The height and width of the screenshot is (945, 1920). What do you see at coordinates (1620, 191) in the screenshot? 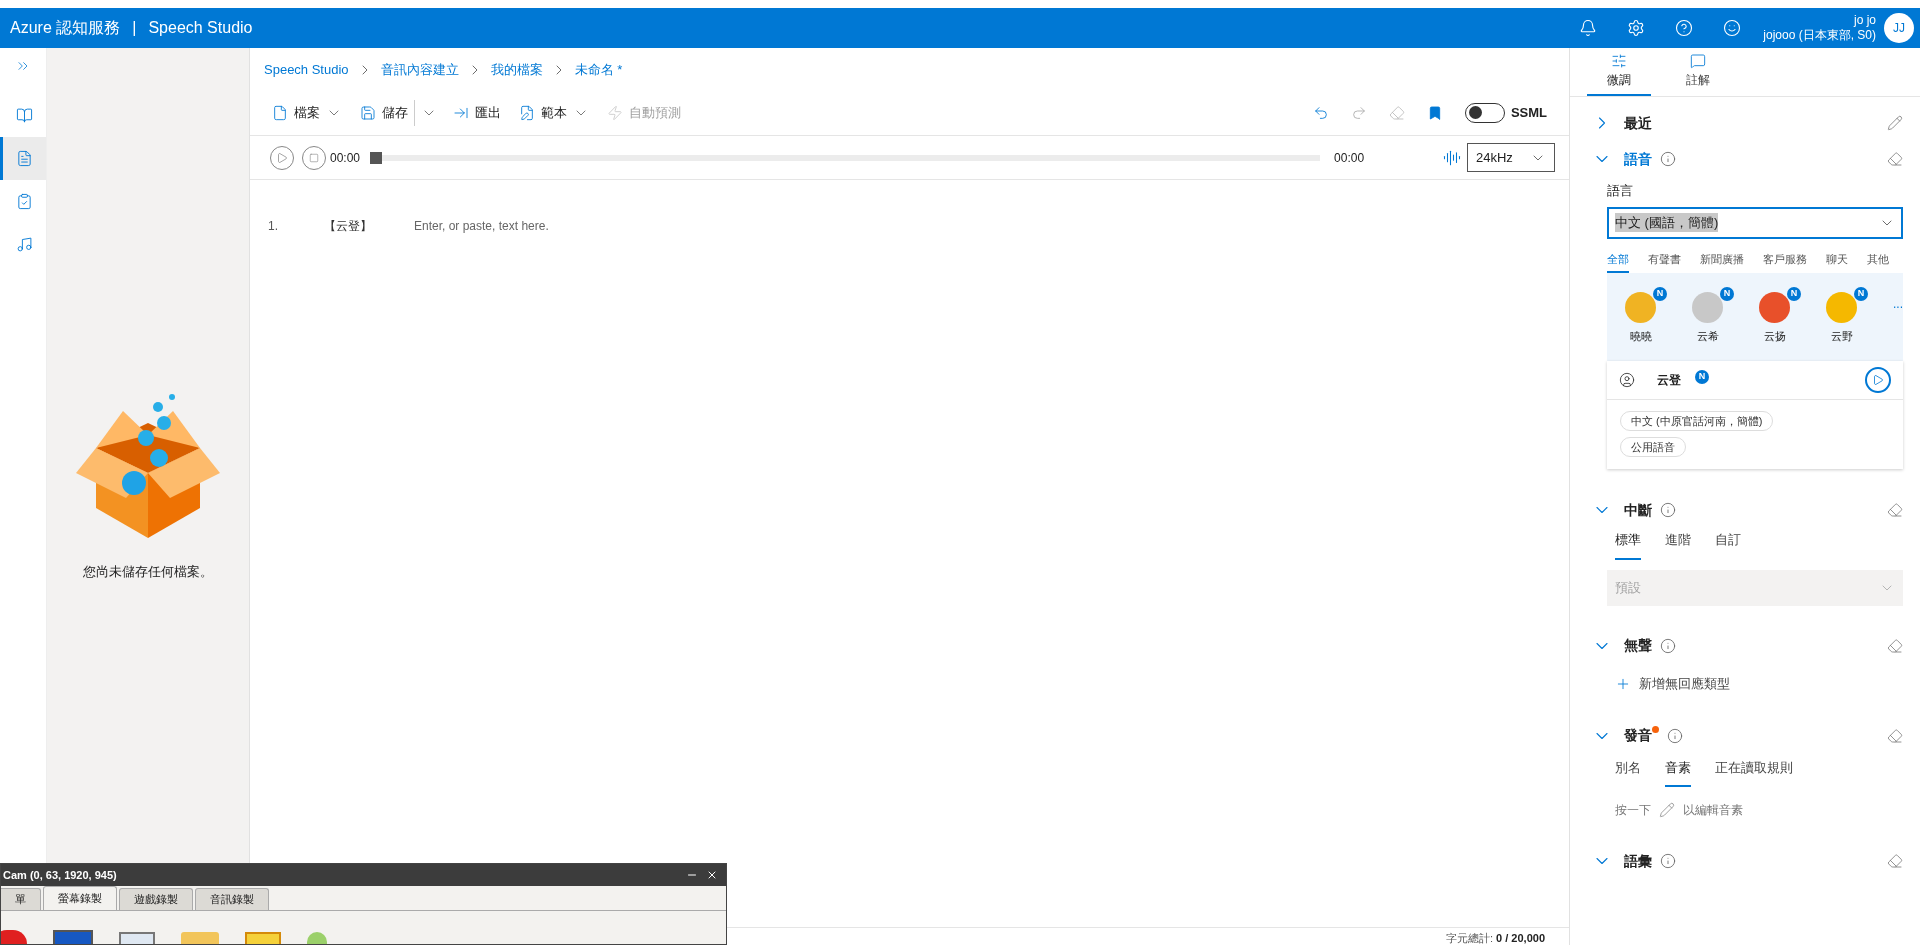
I see `field-label: 語言` at bounding box center [1620, 191].